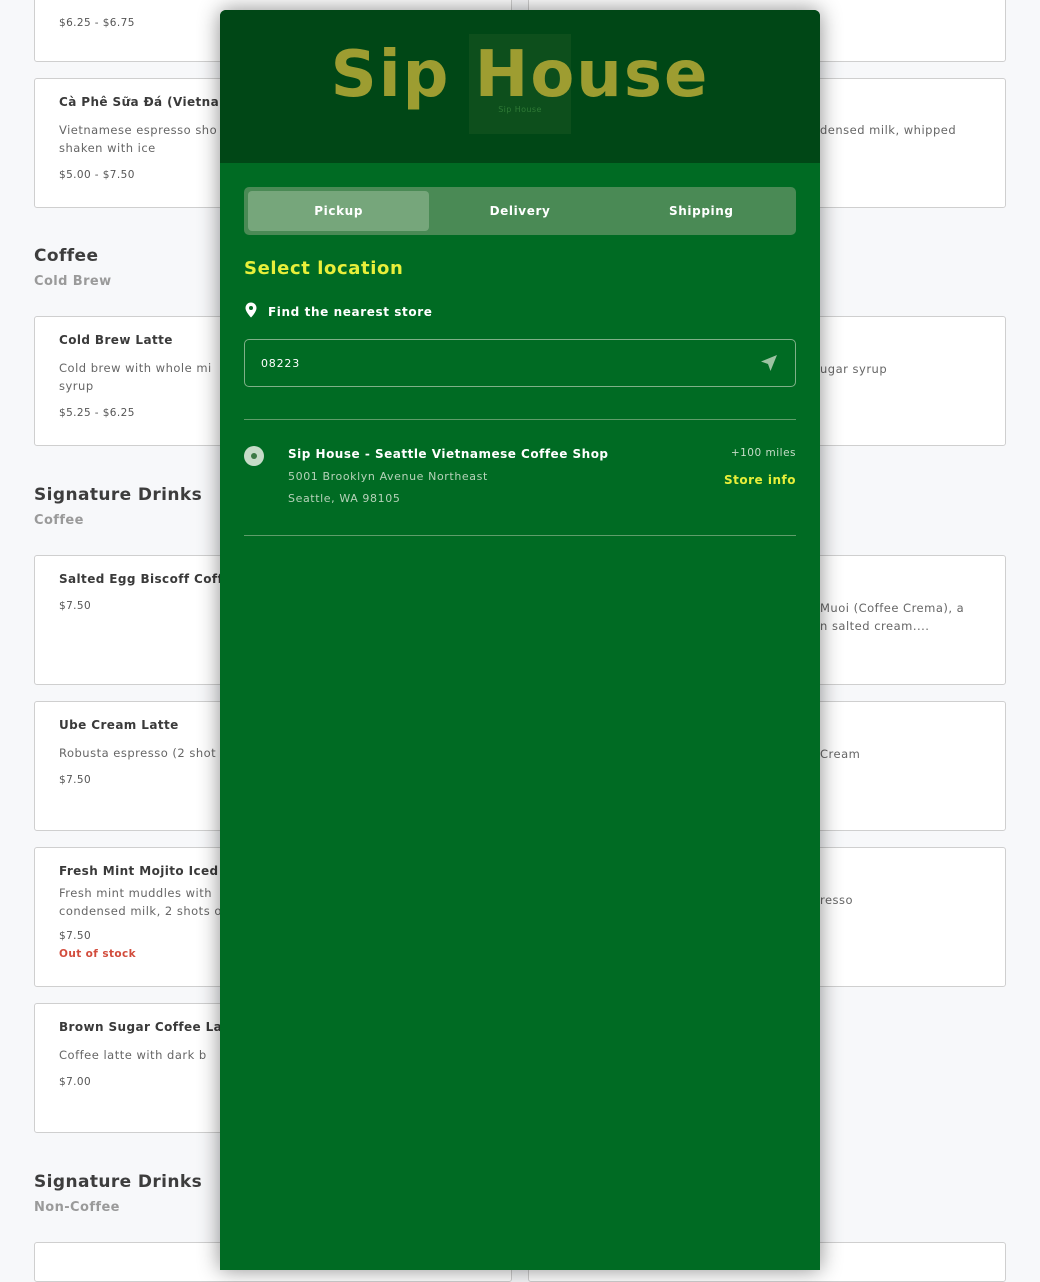  I want to click on zip-search-box, so click(520, 363).